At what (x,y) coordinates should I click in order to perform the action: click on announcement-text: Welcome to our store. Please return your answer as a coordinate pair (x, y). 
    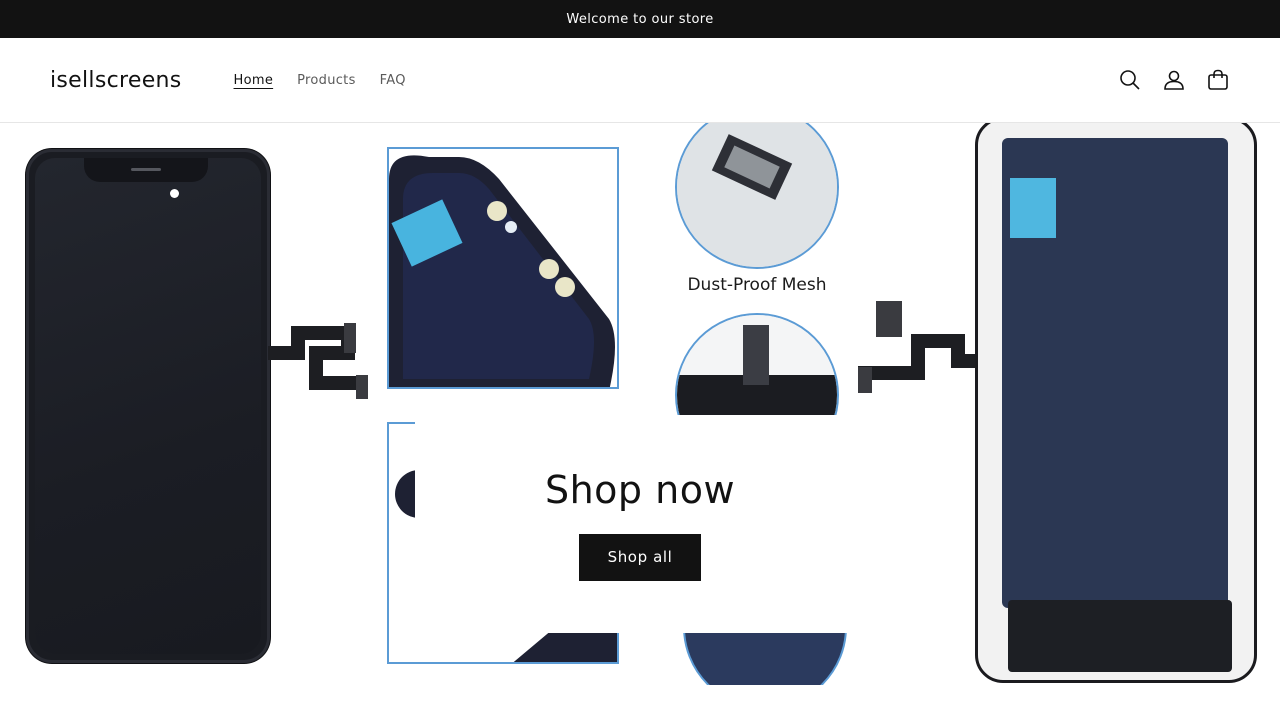
    Looking at the image, I should click on (640, 19).